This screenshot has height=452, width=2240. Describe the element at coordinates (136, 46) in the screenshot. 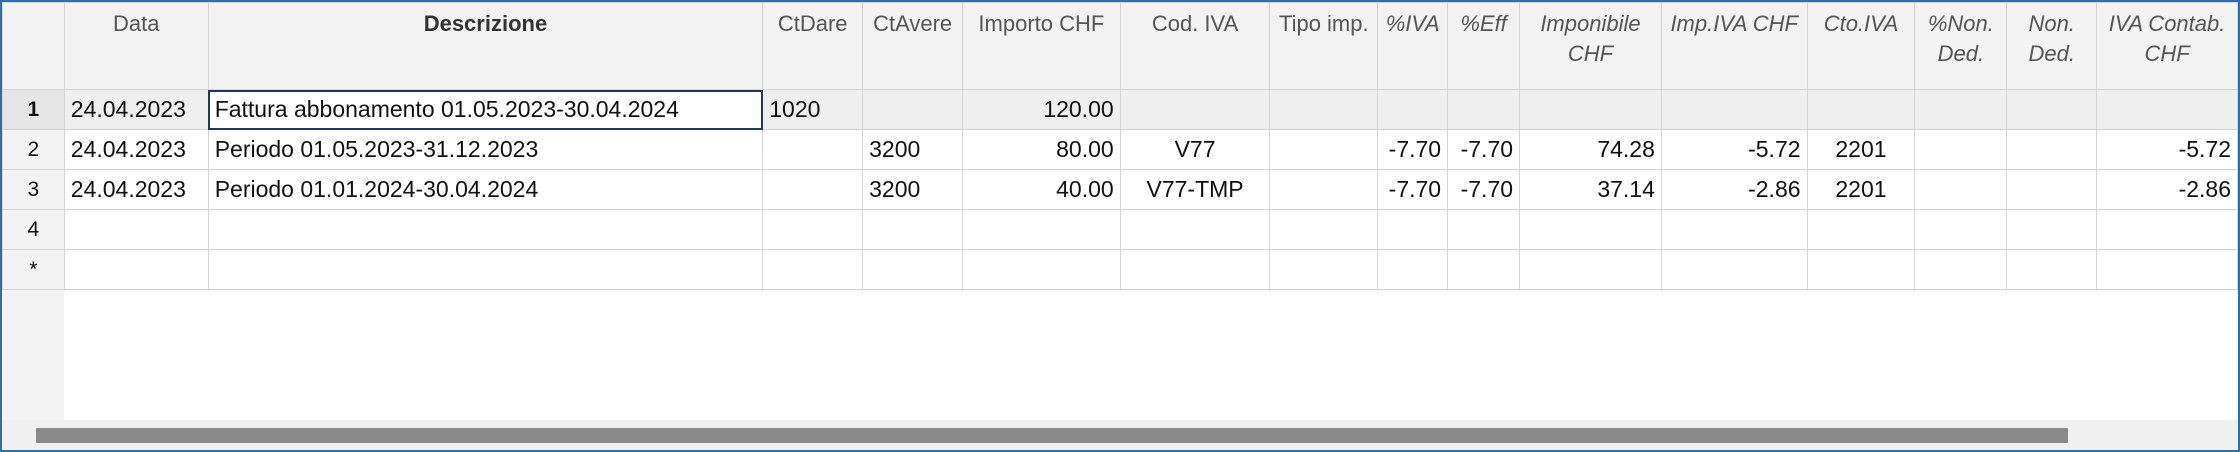

I see `col-header-data: Data` at that location.